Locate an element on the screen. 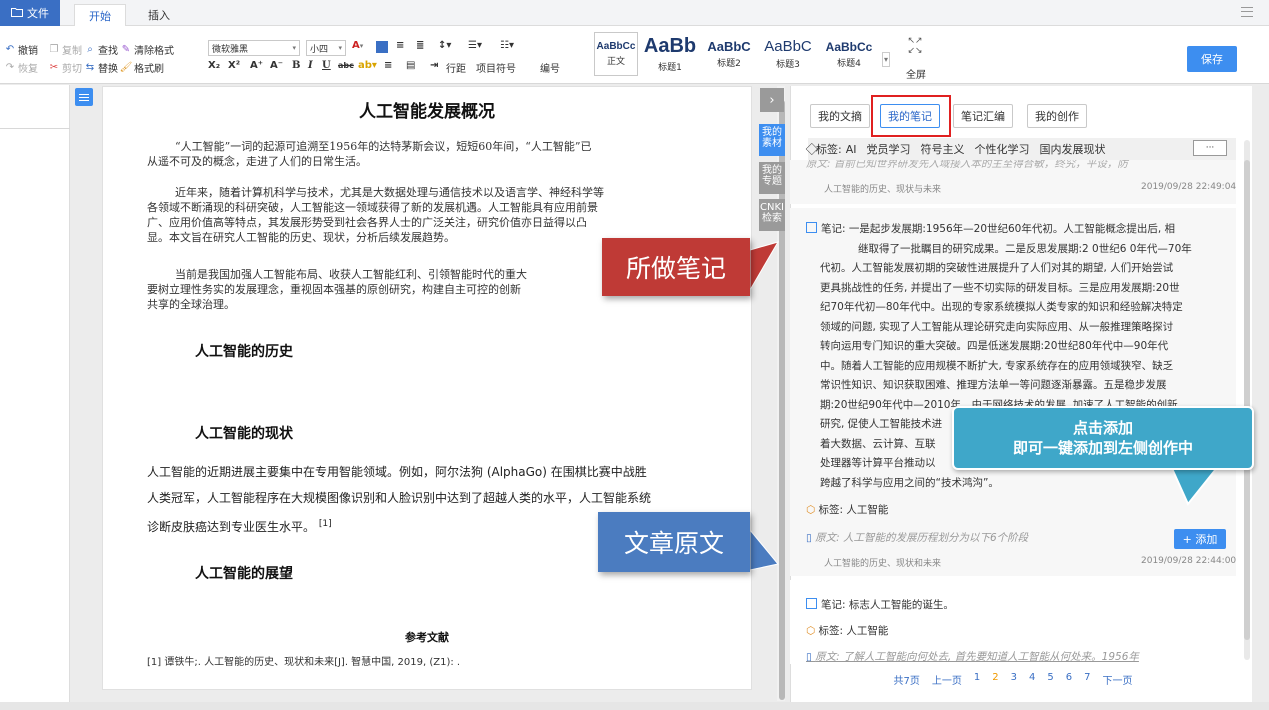 The width and height of the screenshot is (1269, 710). bullets-icon: ☰▾ is located at coordinates (475, 45).